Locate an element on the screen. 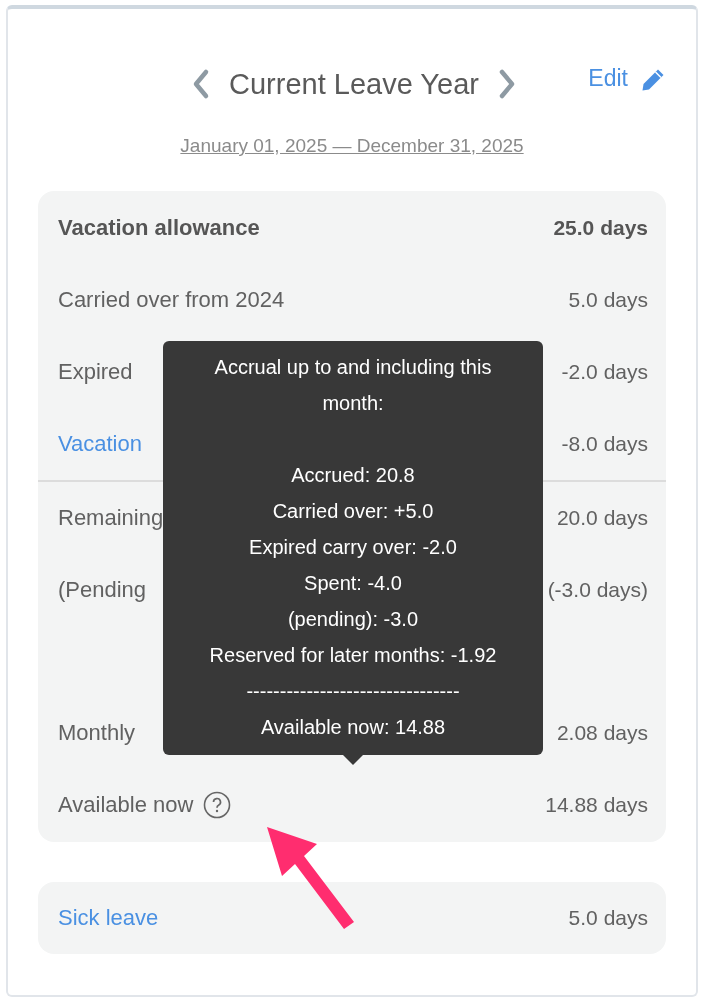  tooltip-text: Spent: -4.0 is located at coordinates (353, 583).